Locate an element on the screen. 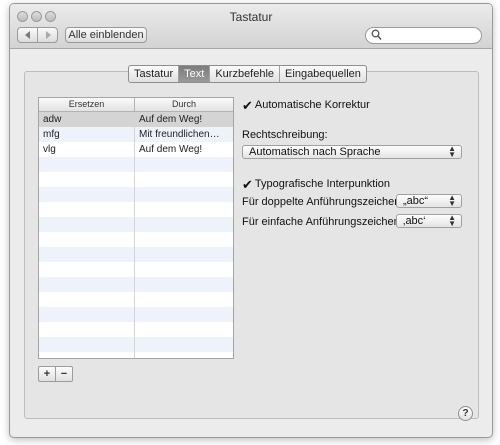  single-quotes-value: ‚abc‘ is located at coordinates (414, 221).